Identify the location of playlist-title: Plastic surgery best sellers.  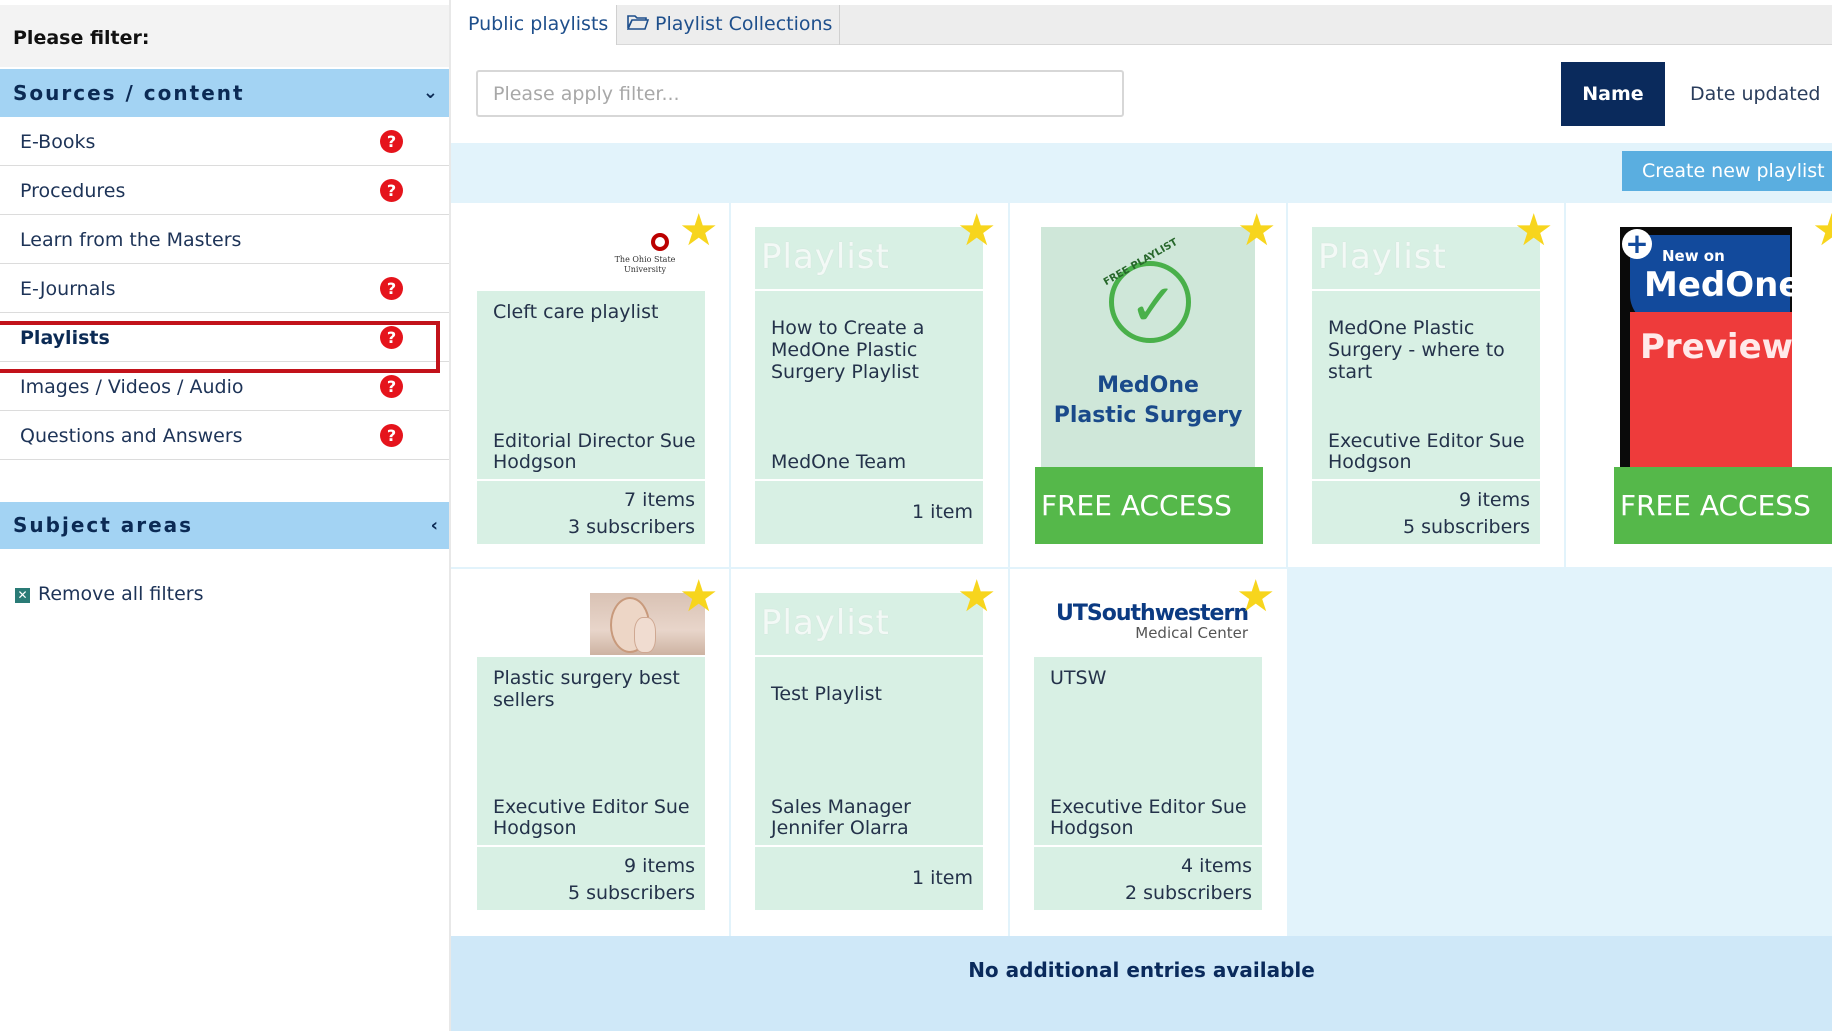
(591, 689).